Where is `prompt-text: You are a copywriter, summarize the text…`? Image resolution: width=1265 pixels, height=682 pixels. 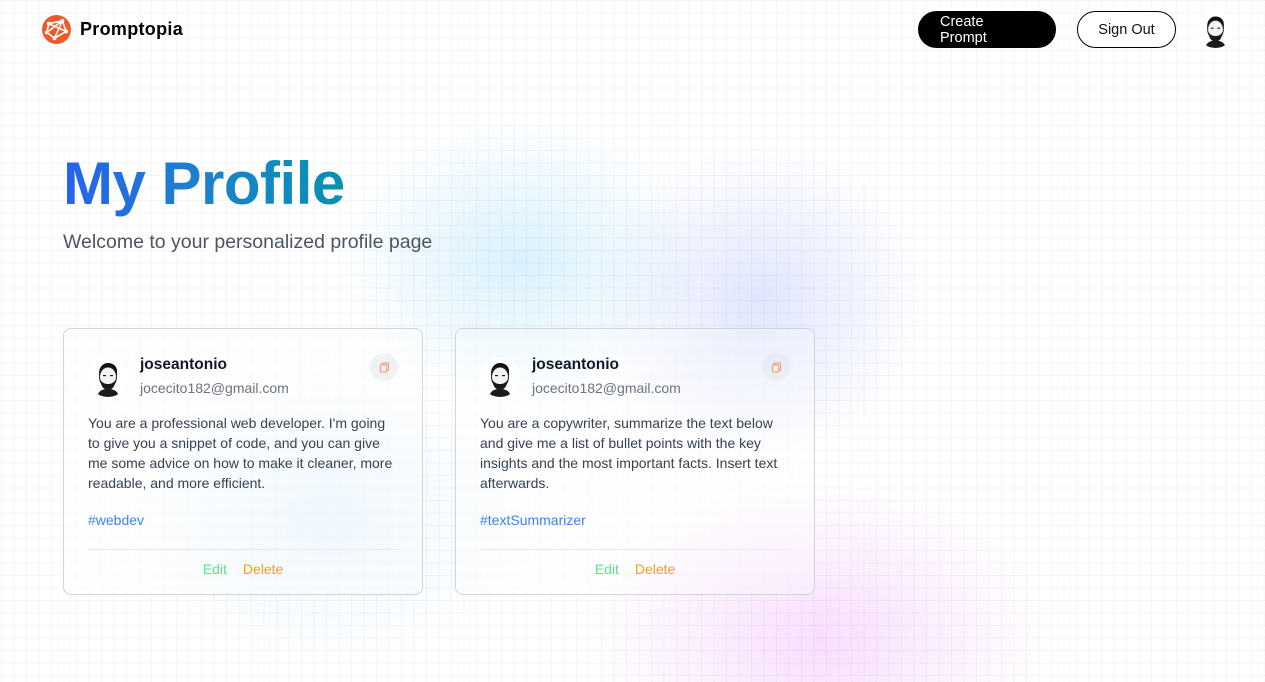 prompt-text: You are a copywriter, summarize the text… is located at coordinates (629, 453).